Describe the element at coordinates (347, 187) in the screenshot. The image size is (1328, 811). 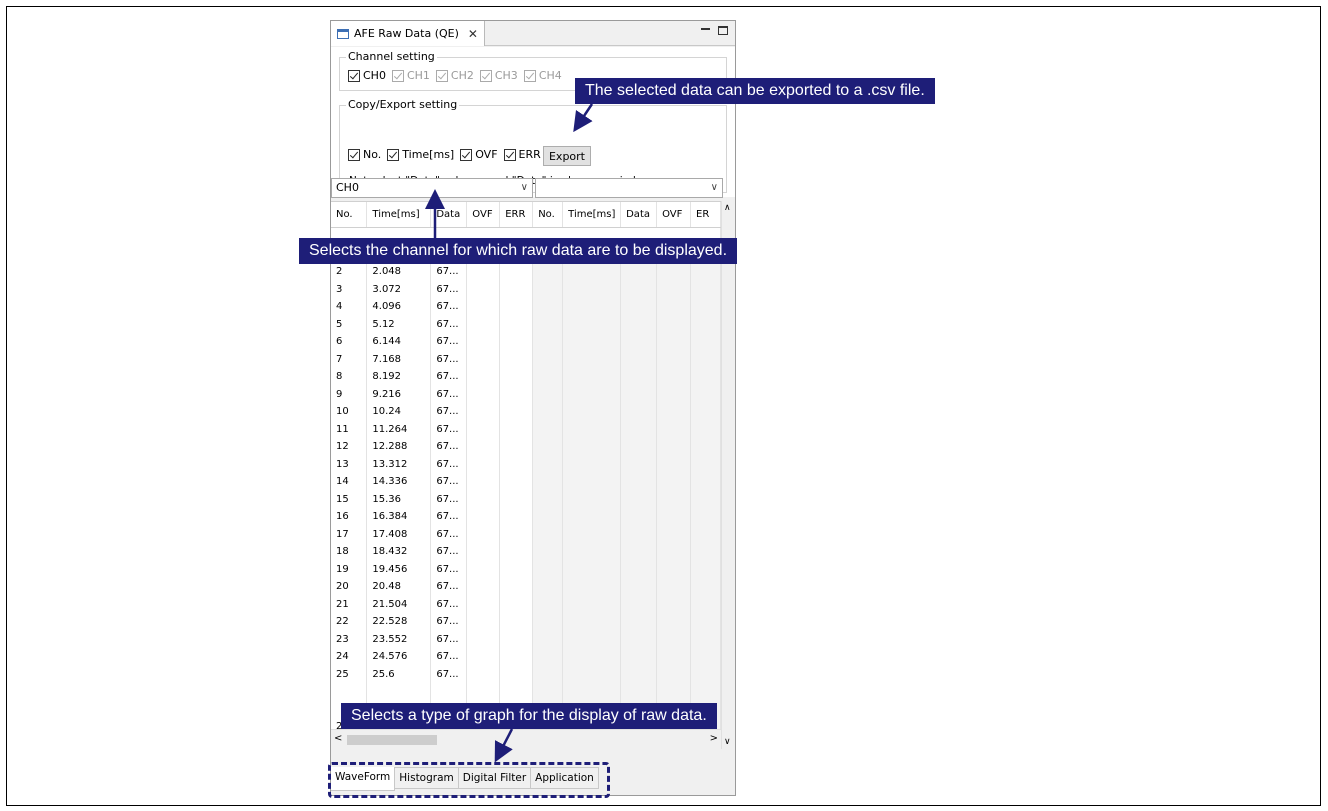
I see `channel-select-value: CH0` at that location.